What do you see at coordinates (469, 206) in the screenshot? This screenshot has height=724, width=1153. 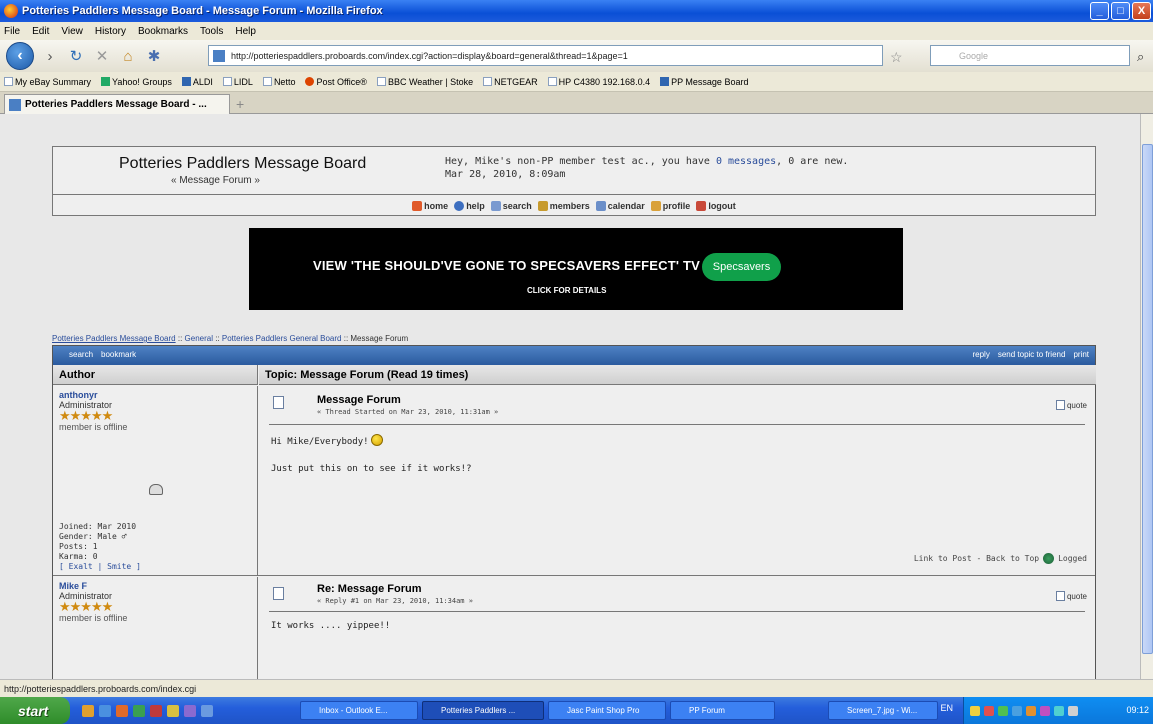 I see `nav-help: help` at bounding box center [469, 206].